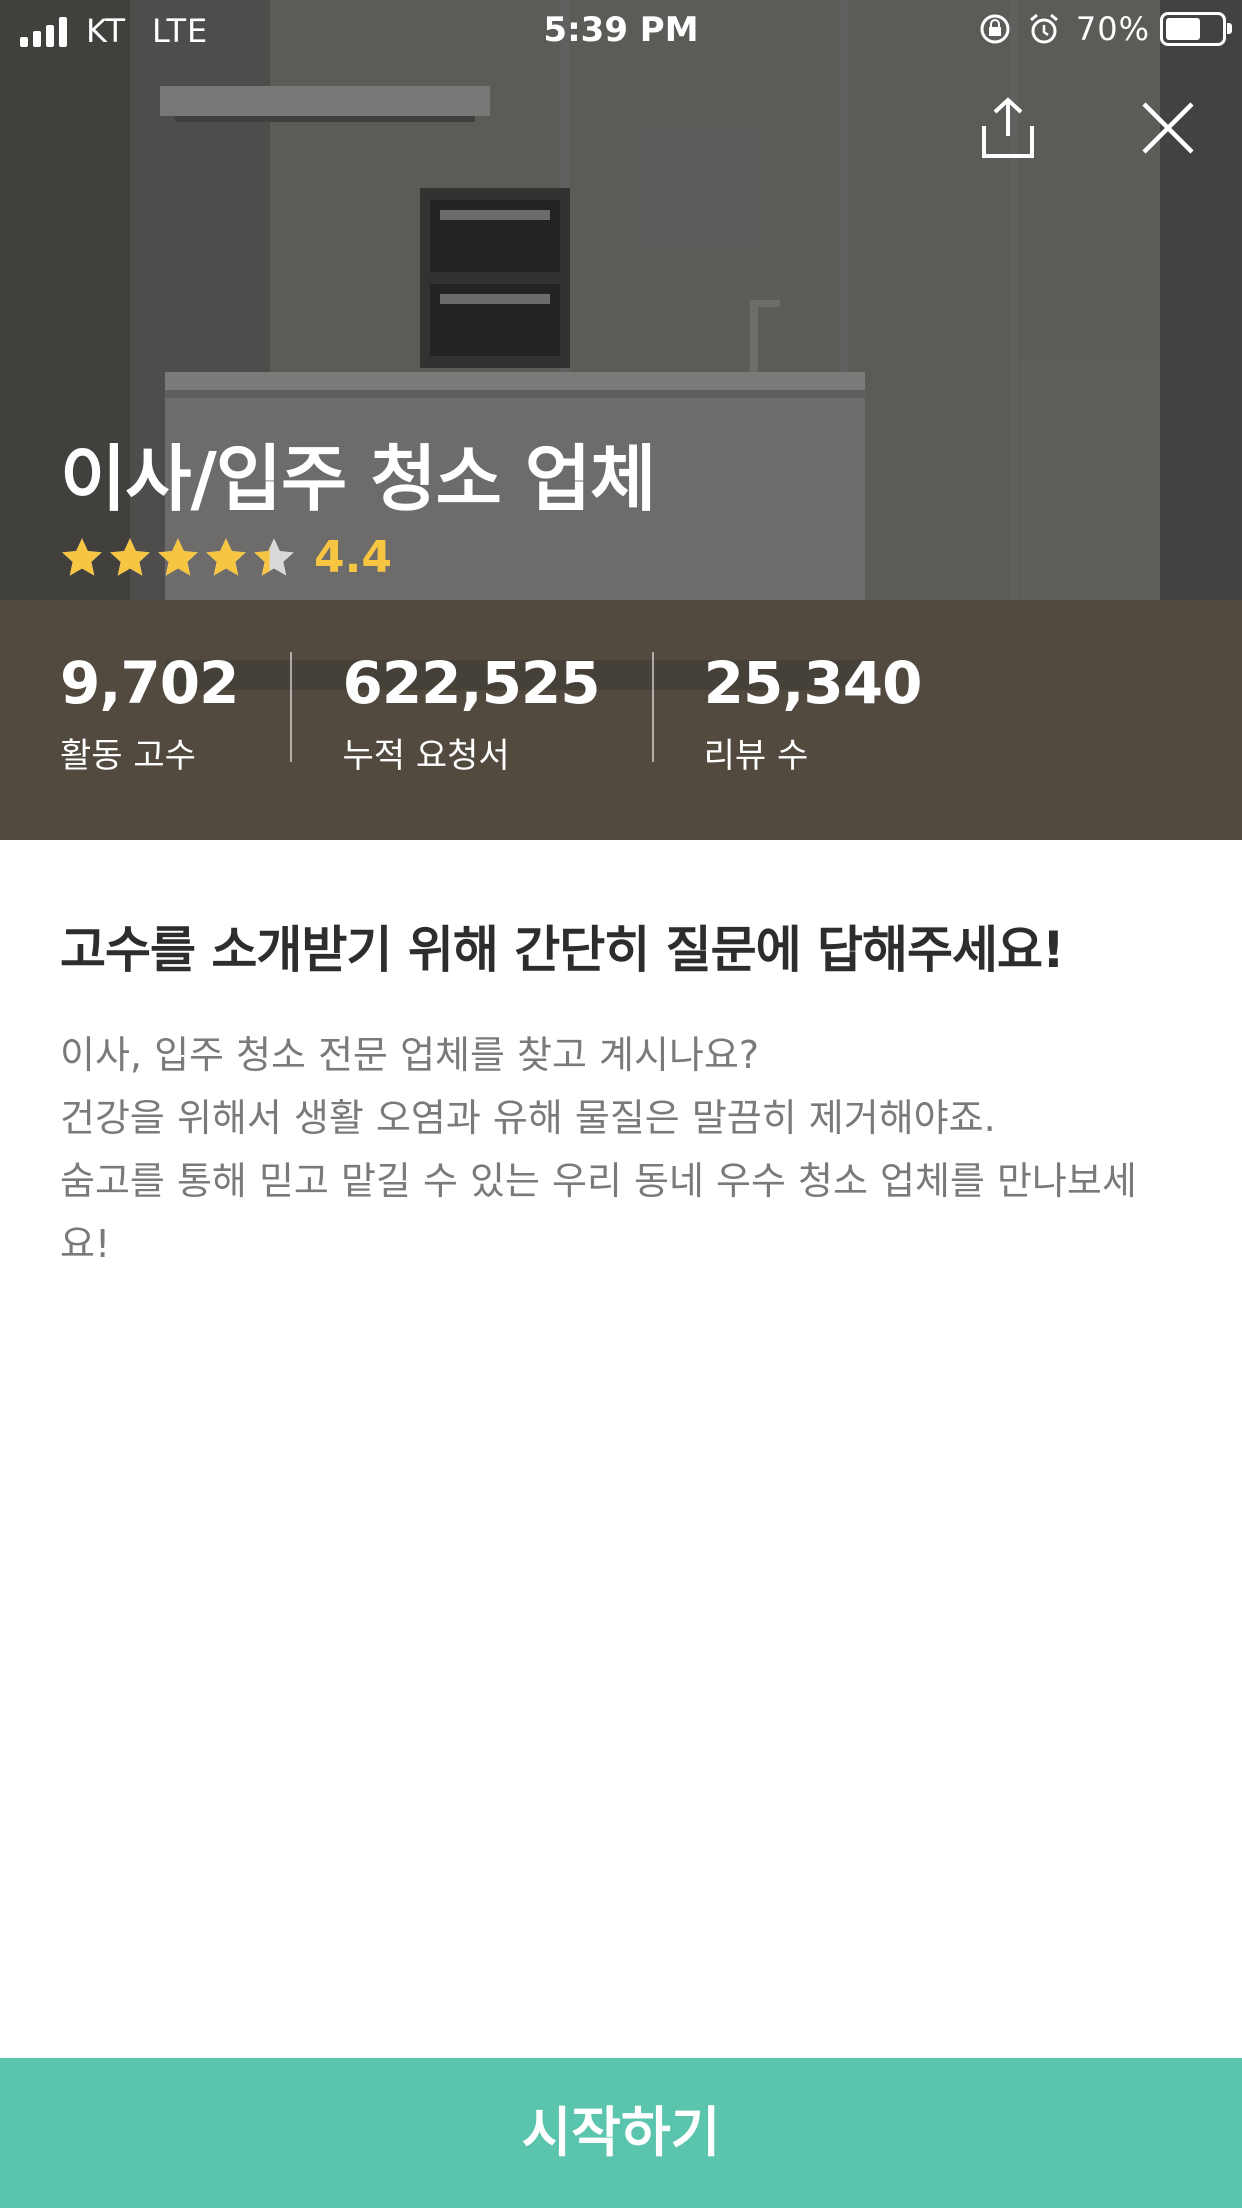  What do you see at coordinates (358, 479) in the screenshot?
I see `page-title: 이사/입주 청소 업체` at bounding box center [358, 479].